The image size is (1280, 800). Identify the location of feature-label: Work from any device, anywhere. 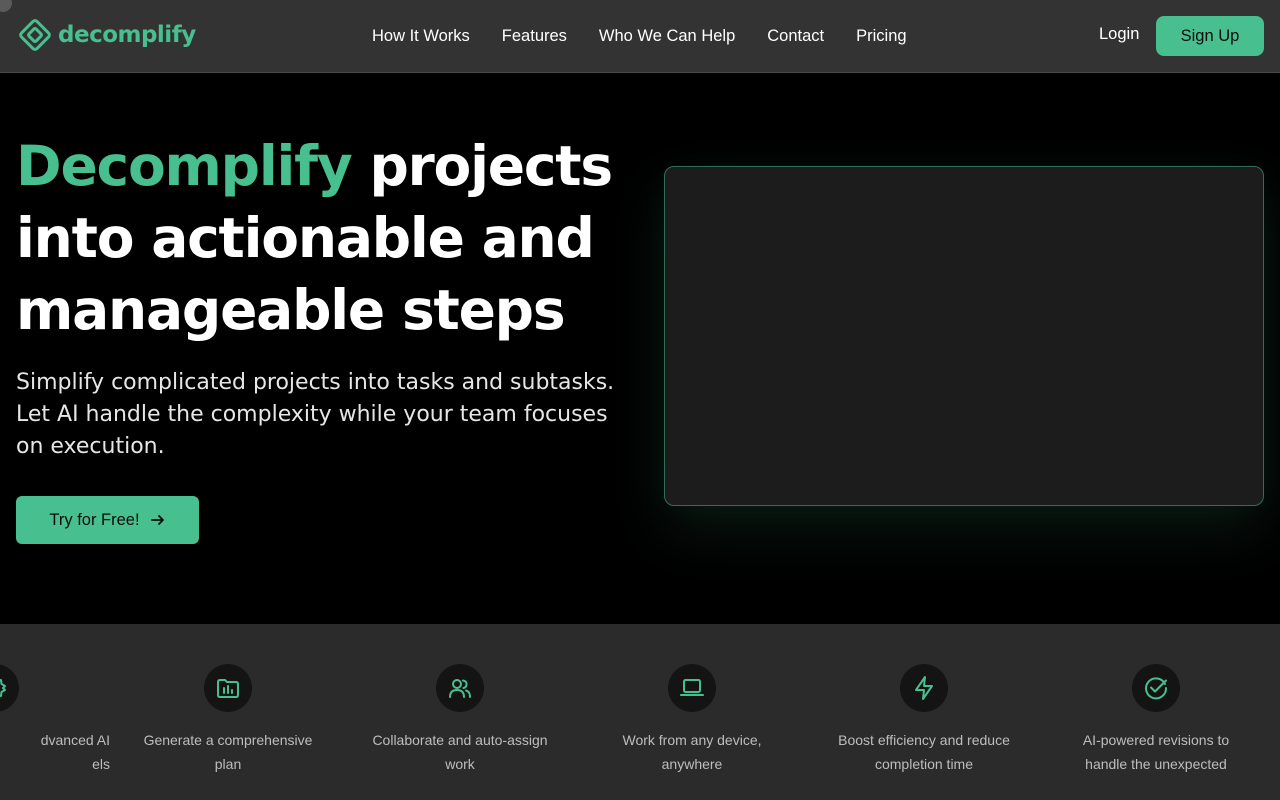
(692, 752).